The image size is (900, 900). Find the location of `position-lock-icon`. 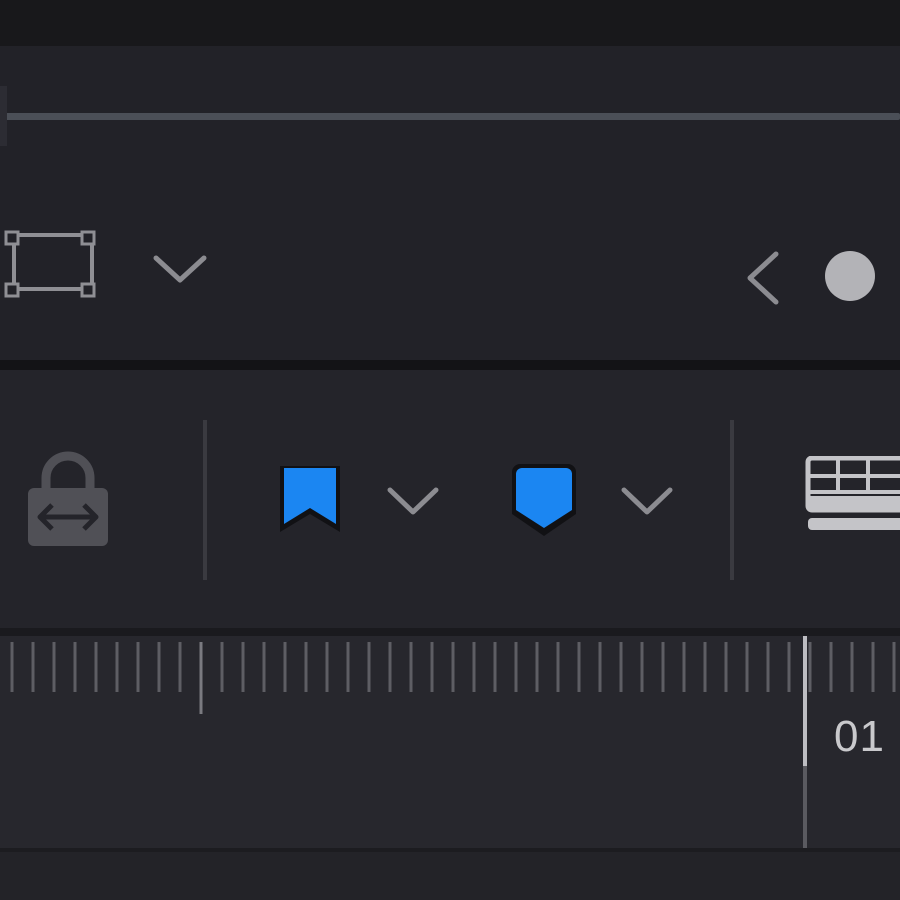

position-lock-icon is located at coordinates (68, 500).